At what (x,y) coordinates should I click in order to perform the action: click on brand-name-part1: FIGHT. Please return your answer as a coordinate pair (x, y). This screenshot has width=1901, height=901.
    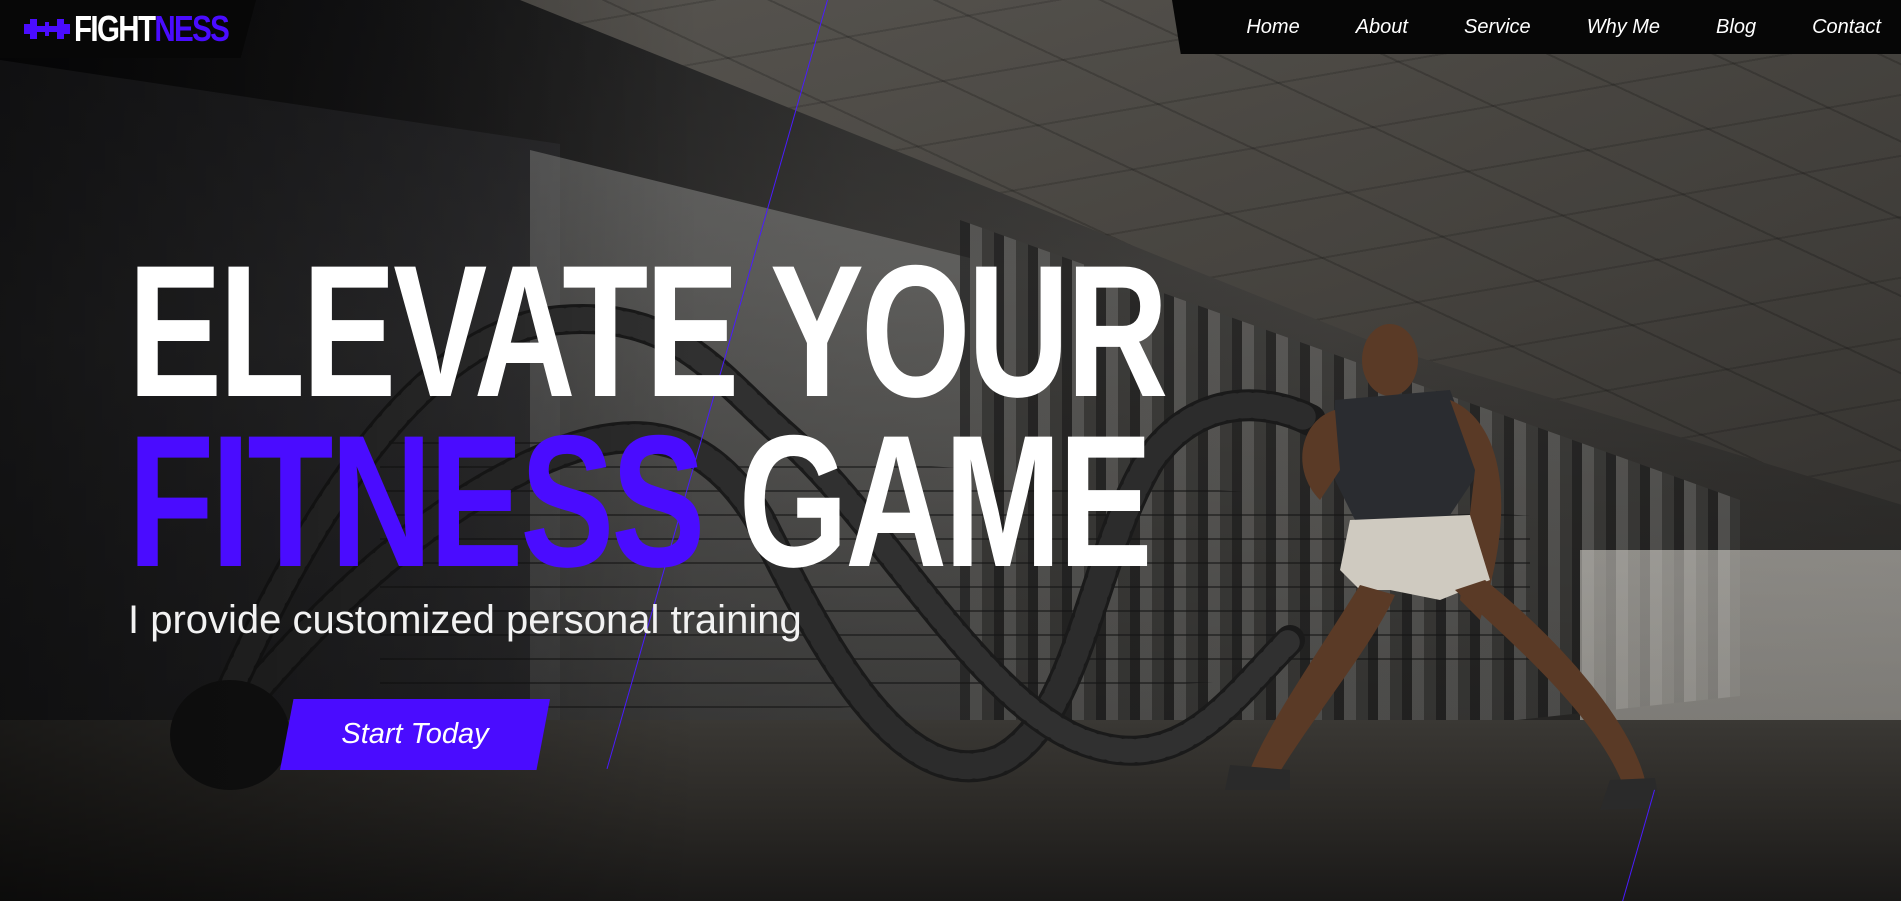
    Looking at the image, I should click on (115, 28).